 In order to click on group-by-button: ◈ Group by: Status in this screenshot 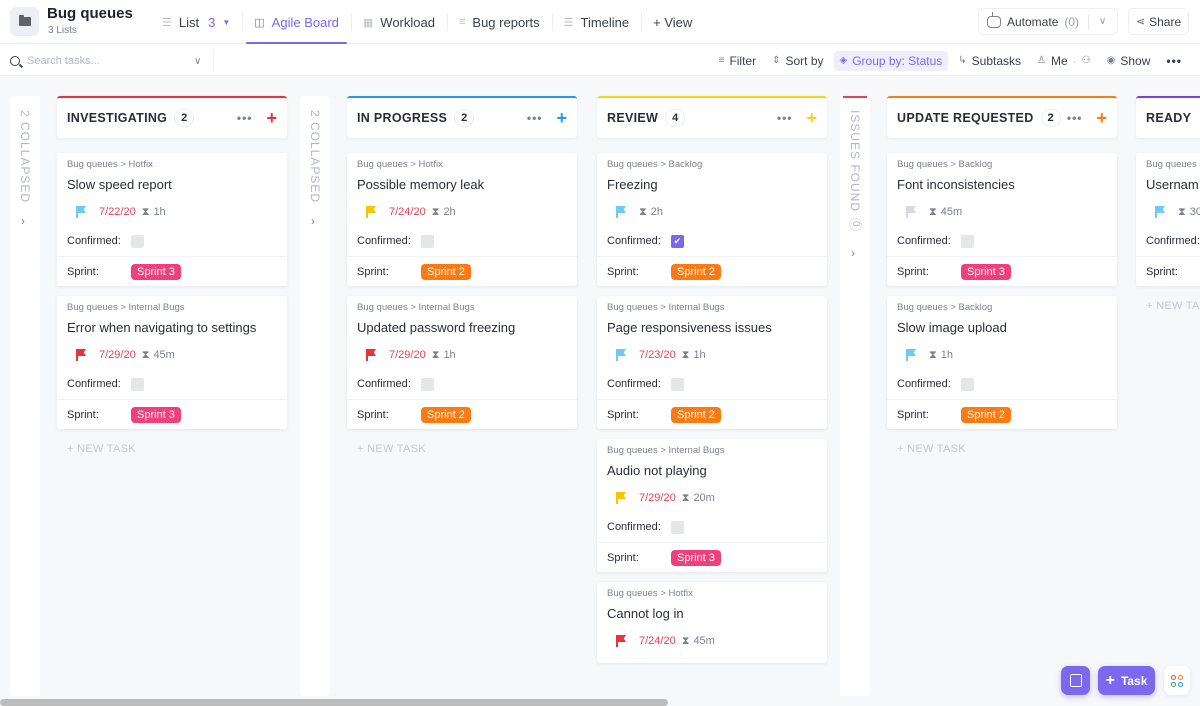, I will do `click(891, 60)`.